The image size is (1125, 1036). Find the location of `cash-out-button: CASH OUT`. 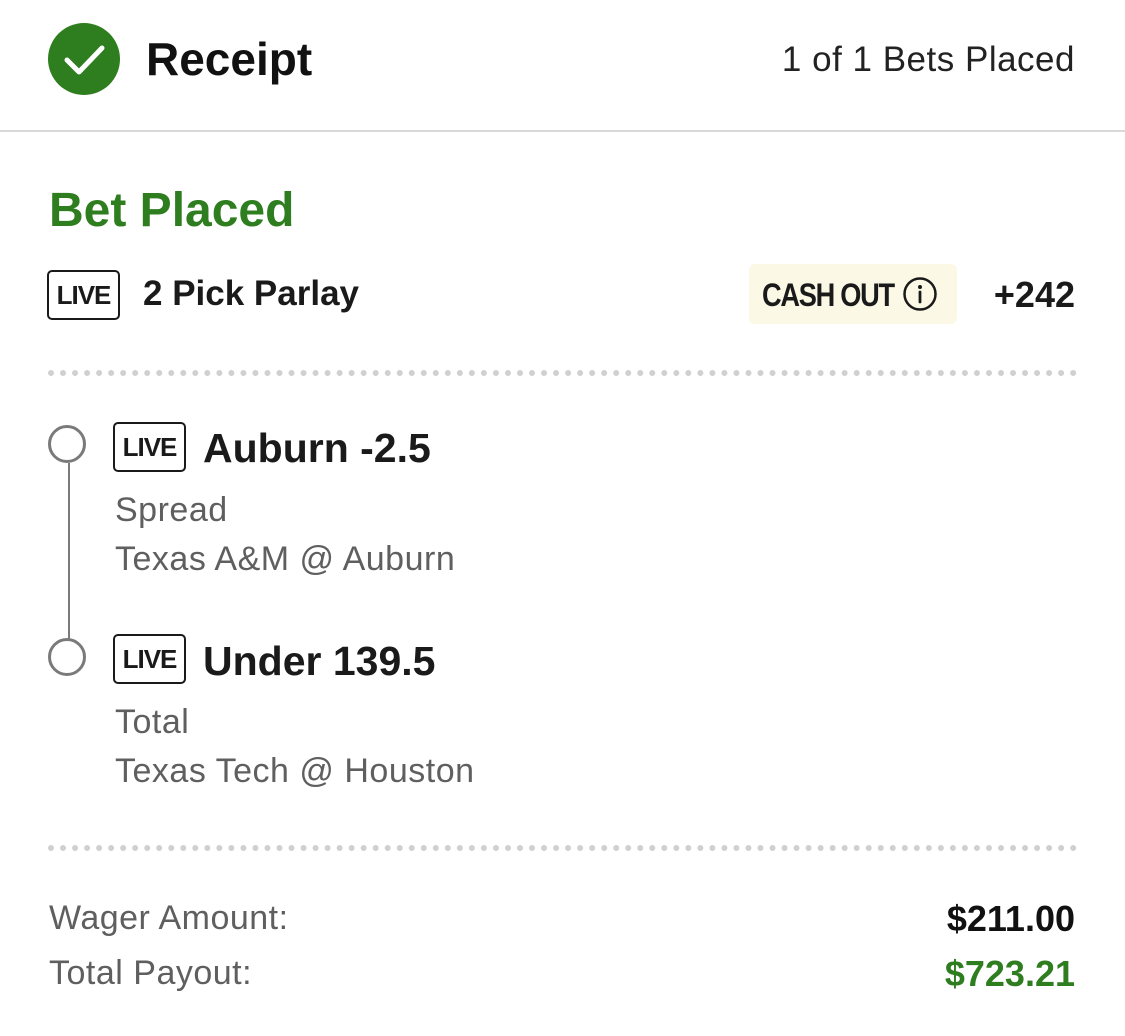

cash-out-button: CASH OUT is located at coordinates (853, 294).